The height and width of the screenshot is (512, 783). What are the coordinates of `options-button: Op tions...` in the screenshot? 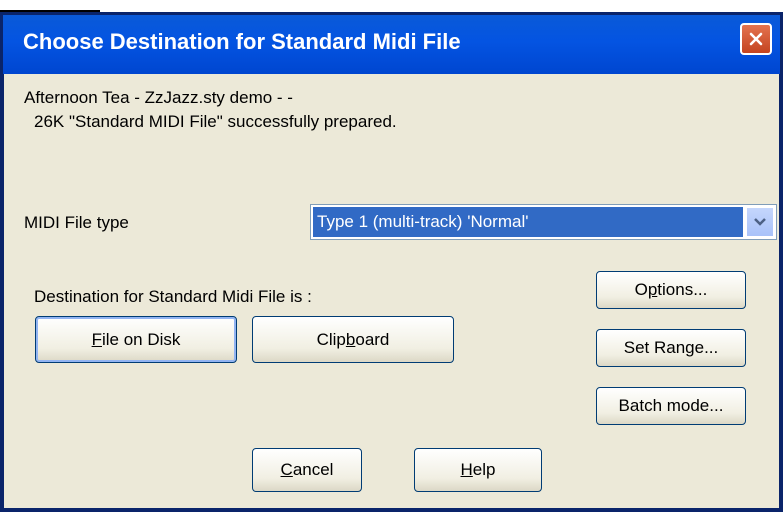 It's located at (671, 290).